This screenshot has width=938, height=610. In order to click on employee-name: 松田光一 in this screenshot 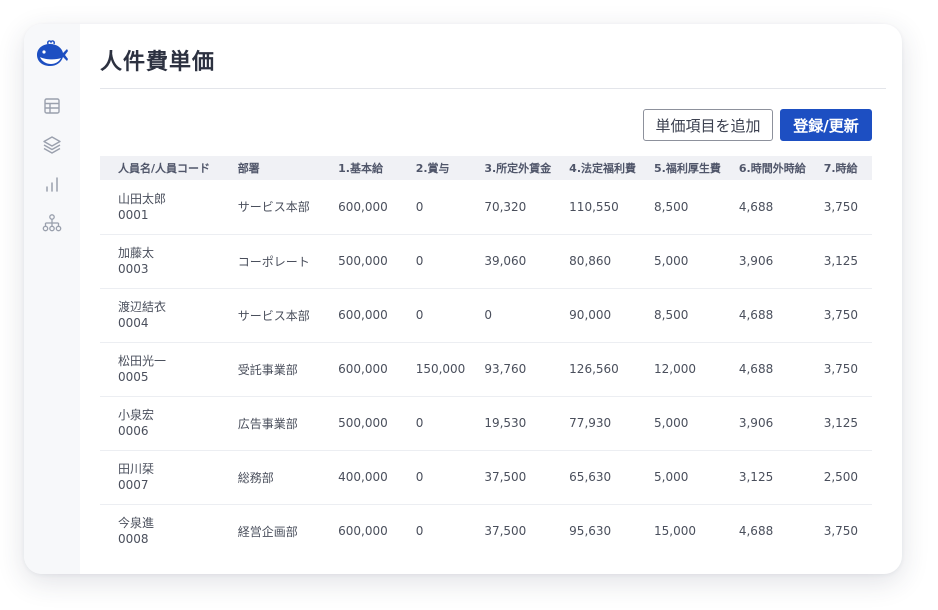, I will do `click(142, 361)`.